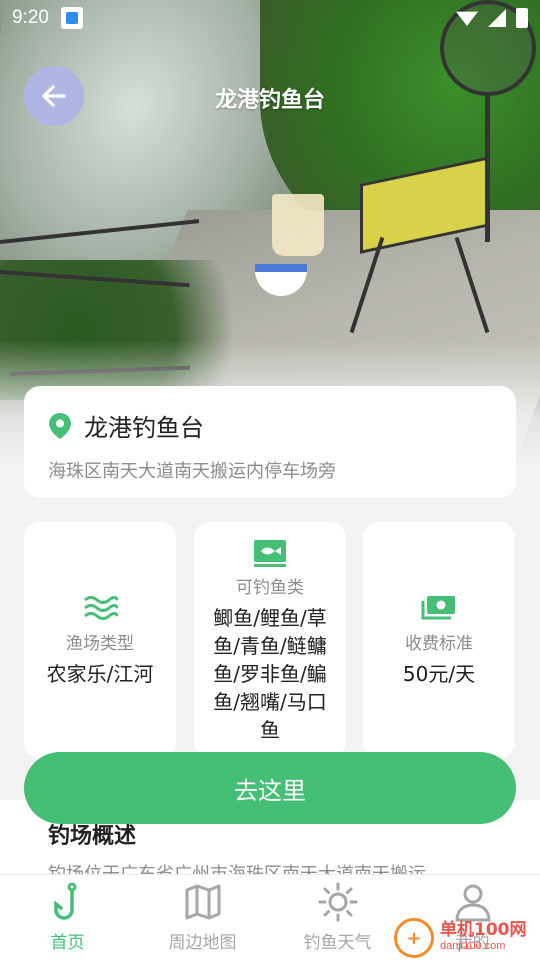 The width and height of the screenshot is (540, 960). Describe the element at coordinates (337, 902) in the screenshot. I see `sun-icon` at that location.